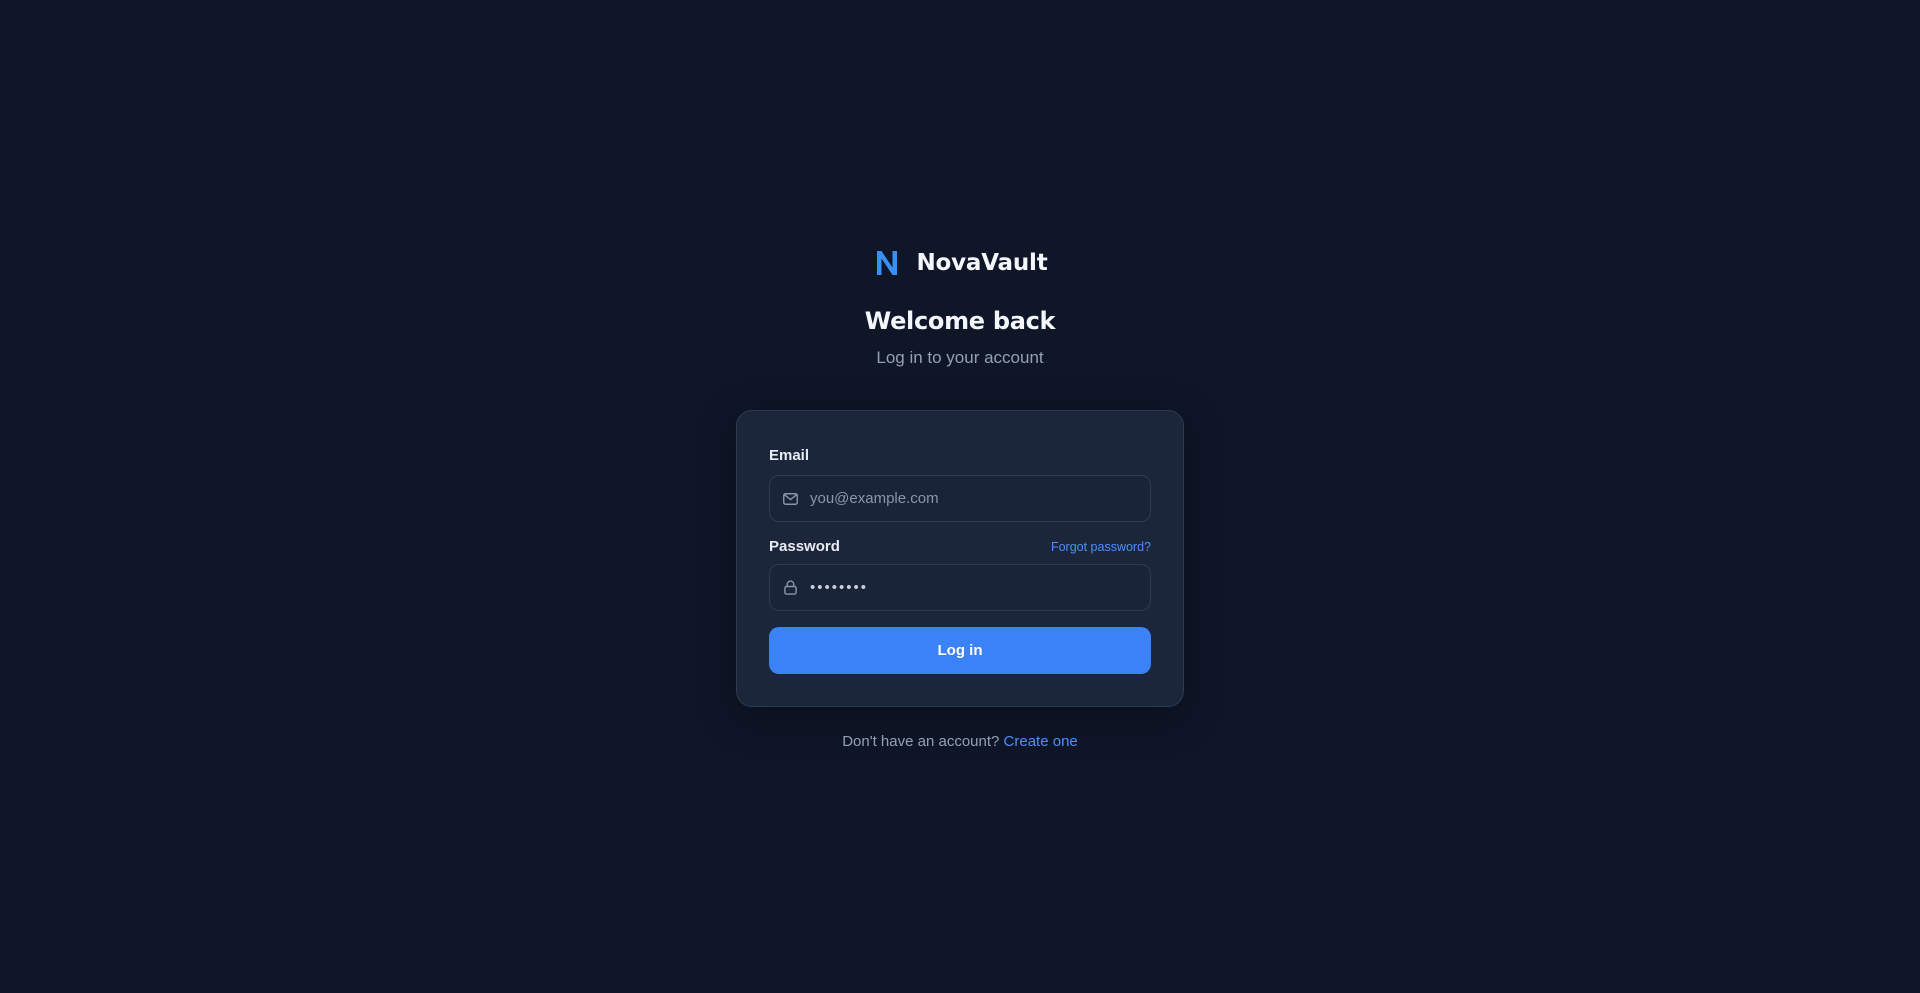 The width and height of the screenshot is (1920, 993). What do you see at coordinates (921, 741) in the screenshot?
I see `signup-prompt-text: Don't have an account?` at bounding box center [921, 741].